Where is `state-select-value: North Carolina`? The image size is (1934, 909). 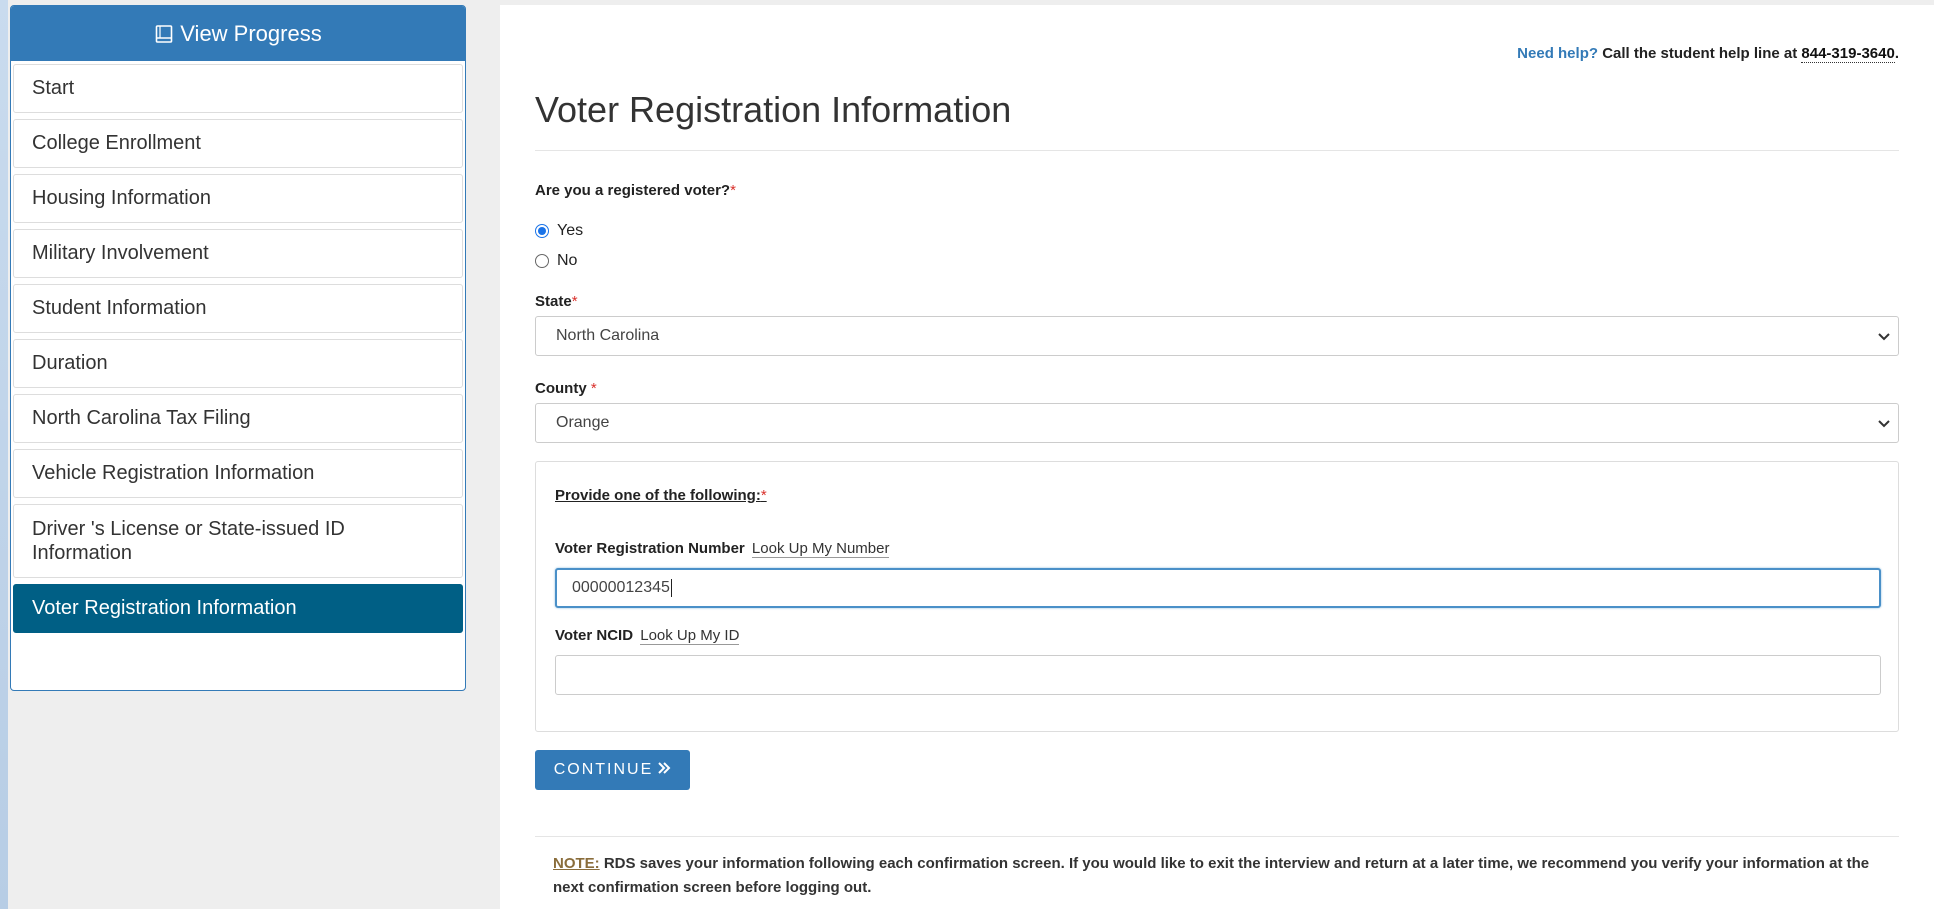 state-select-value: North Carolina is located at coordinates (608, 335).